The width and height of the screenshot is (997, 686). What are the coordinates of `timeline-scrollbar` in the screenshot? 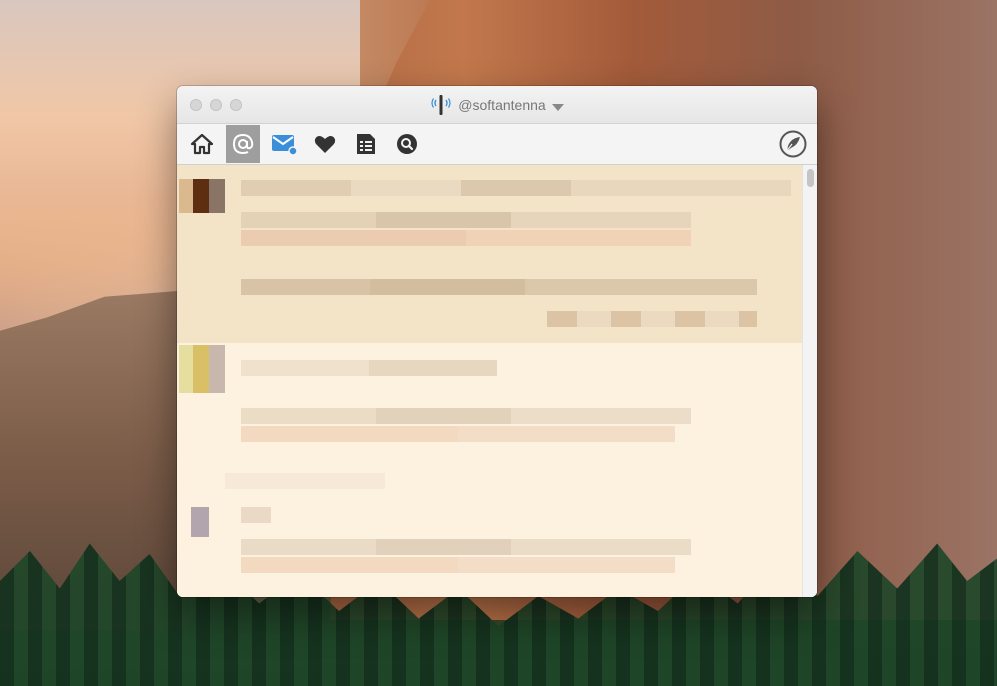 It's located at (809, 381).